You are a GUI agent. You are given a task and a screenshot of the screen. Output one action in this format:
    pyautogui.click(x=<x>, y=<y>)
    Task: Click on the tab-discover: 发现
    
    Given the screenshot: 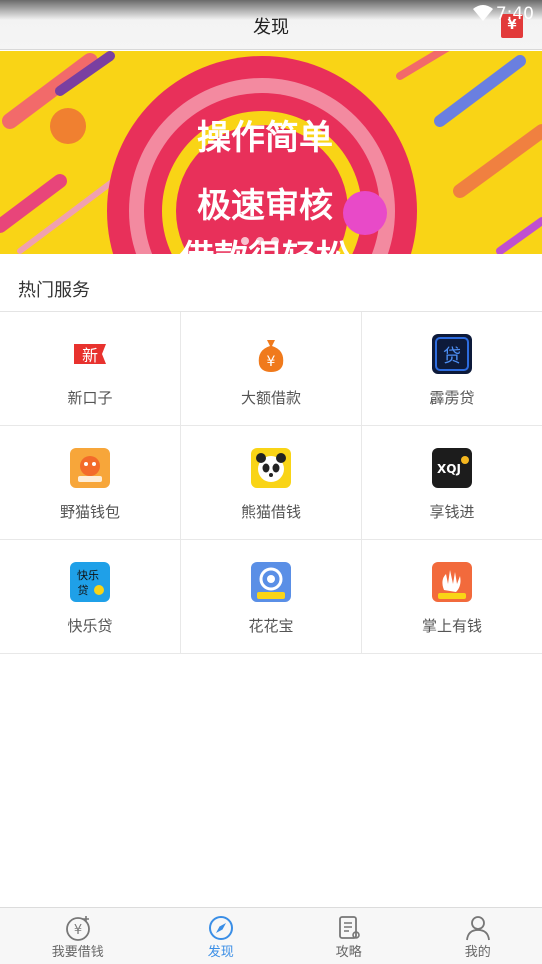 What is the action you would take?
    pyautogui.click(x=221, y=936)
    